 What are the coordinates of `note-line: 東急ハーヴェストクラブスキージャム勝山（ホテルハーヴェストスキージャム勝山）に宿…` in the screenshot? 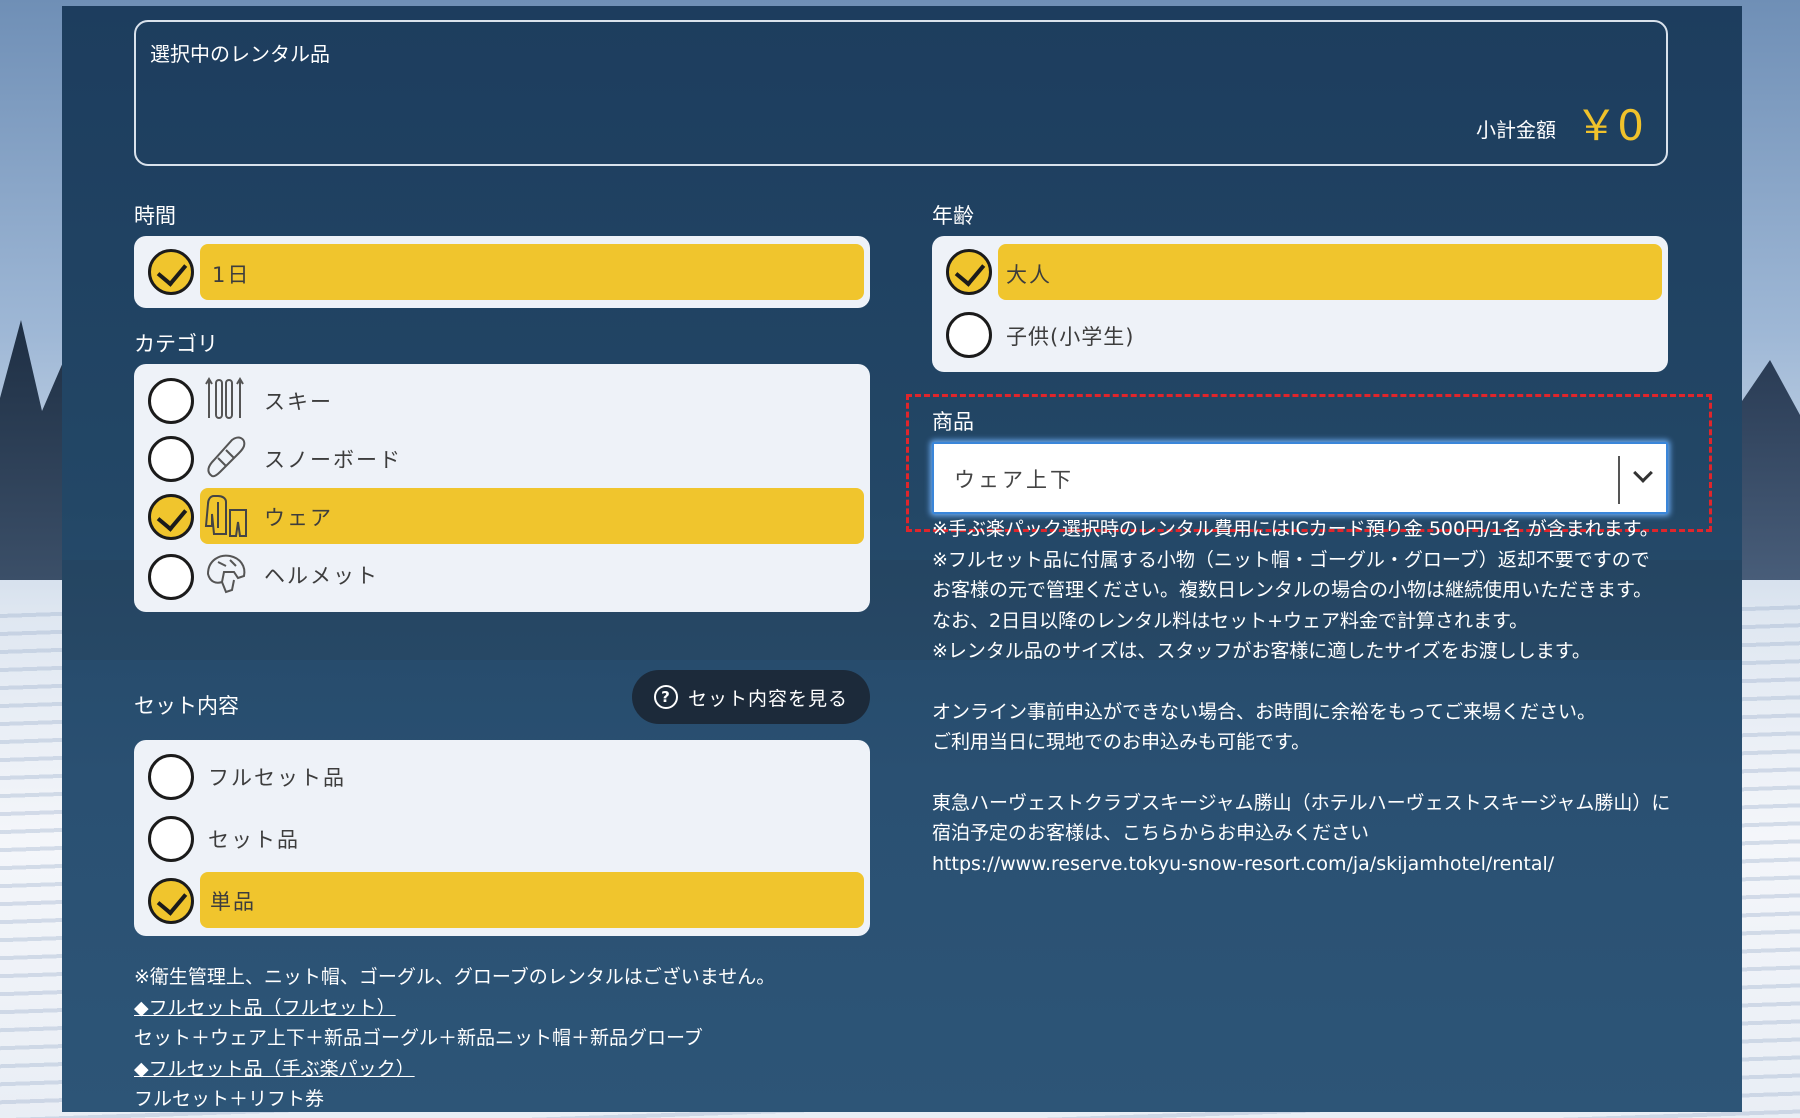 It's located at (1301, 818).